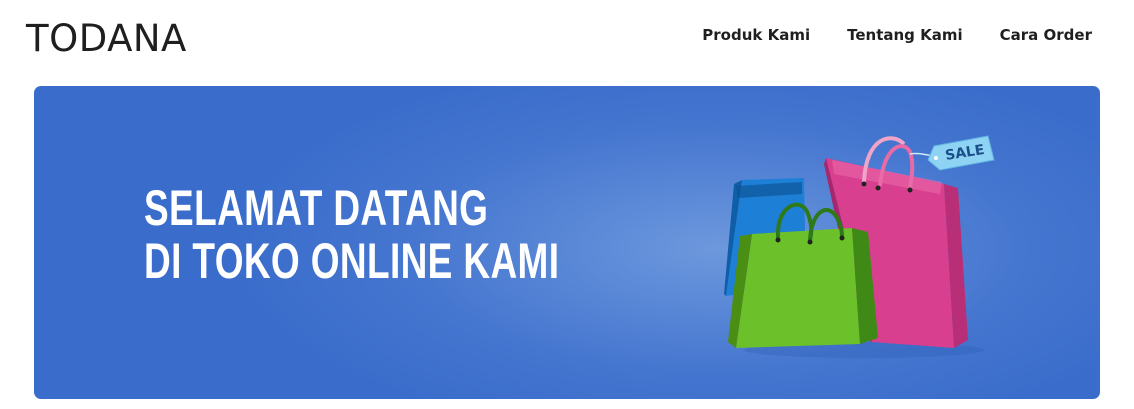 Image resolution: width=1134 pixels, height=409 pixels. I want to click on site-logo-text: TODANA, so click(106, 39).